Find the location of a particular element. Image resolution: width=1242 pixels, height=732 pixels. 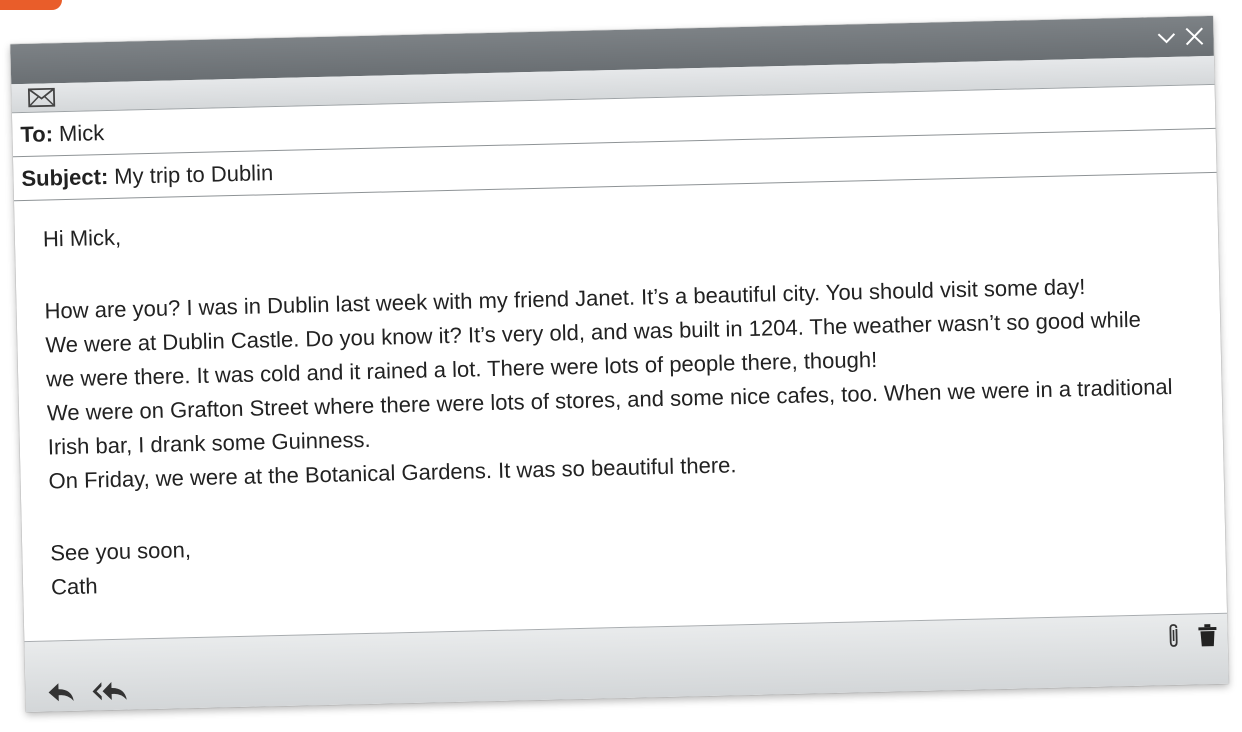

paperclip-icon is located at coordinates (1173, 636).